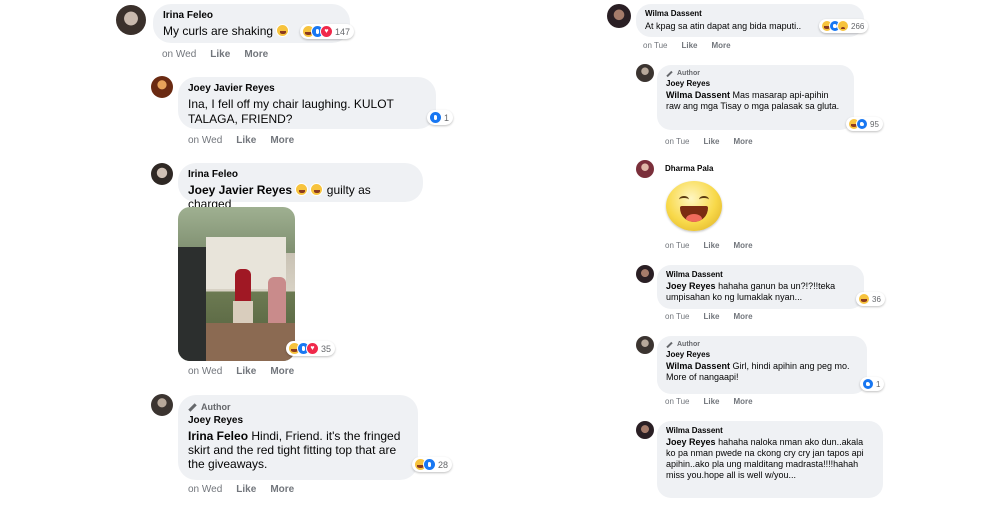 Image resolution: width=1000 pixels, height=506 pixels. What do you see at coordinates (844, 26) in the screenshot?
I see `reaction-summary: 266` at bounding box center [844, 26].